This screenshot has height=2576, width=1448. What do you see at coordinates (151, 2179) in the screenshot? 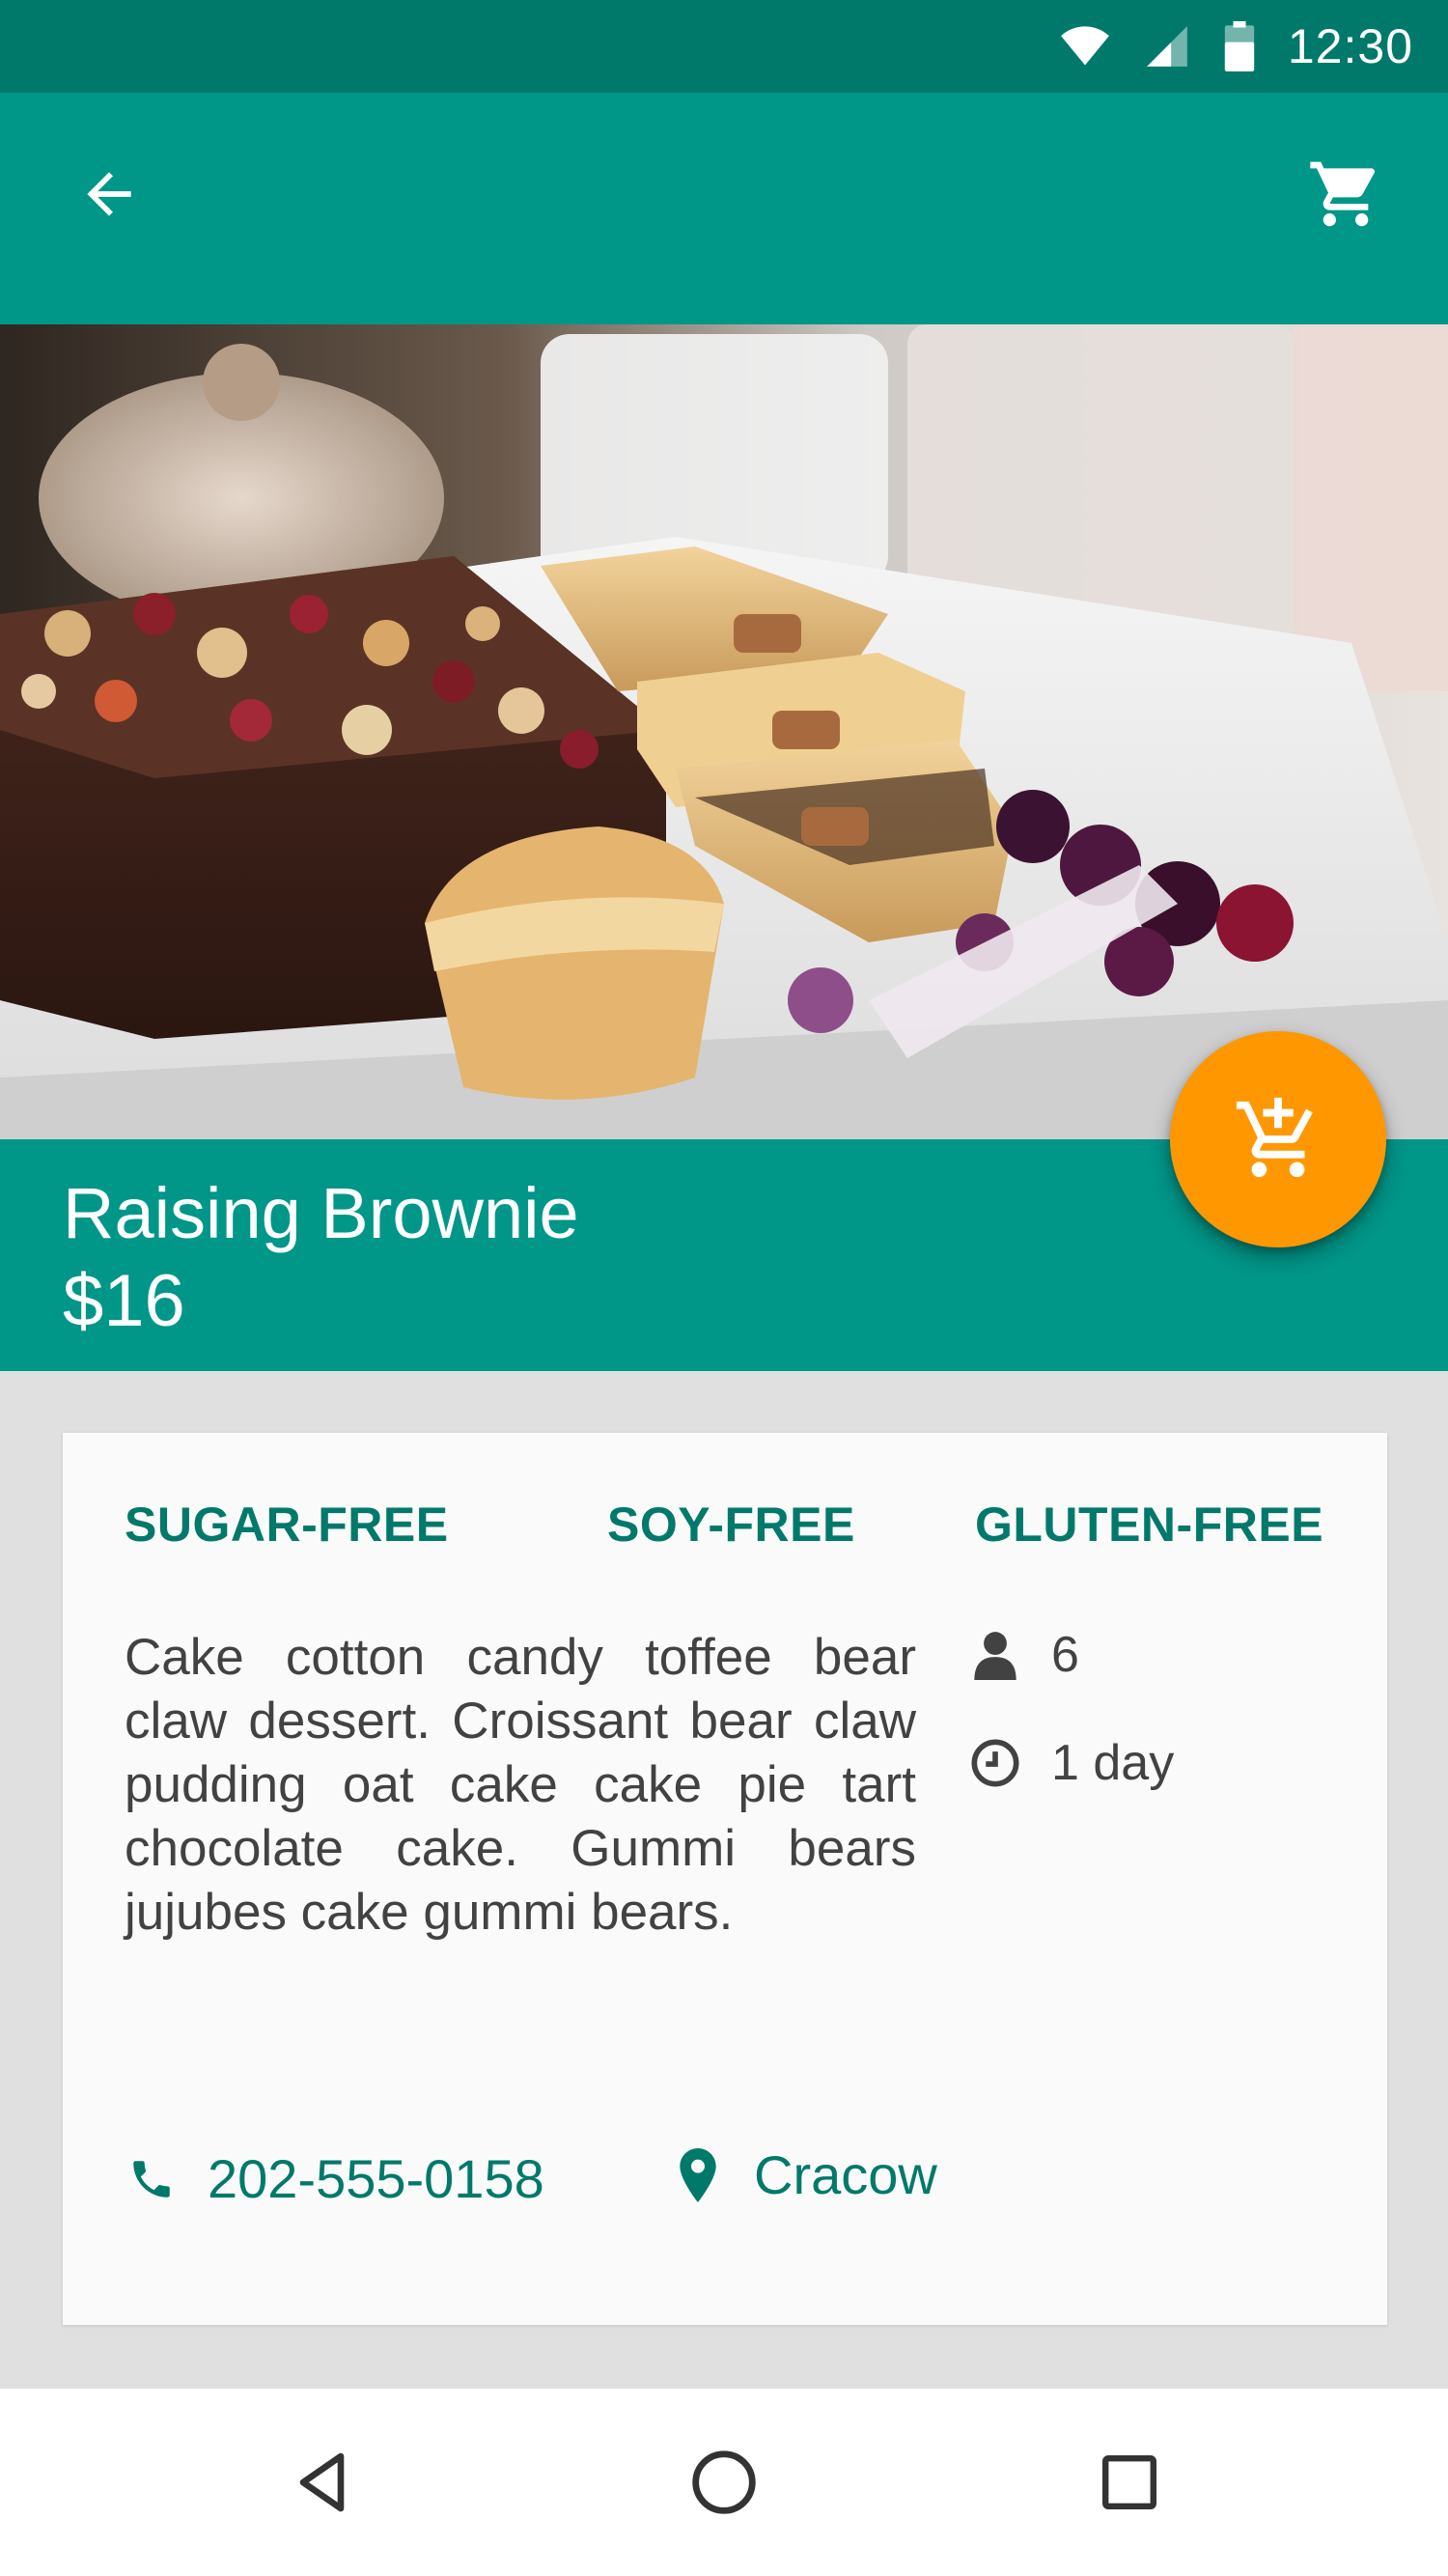
I see `phone-icon` at bounding box center [151, 2179].